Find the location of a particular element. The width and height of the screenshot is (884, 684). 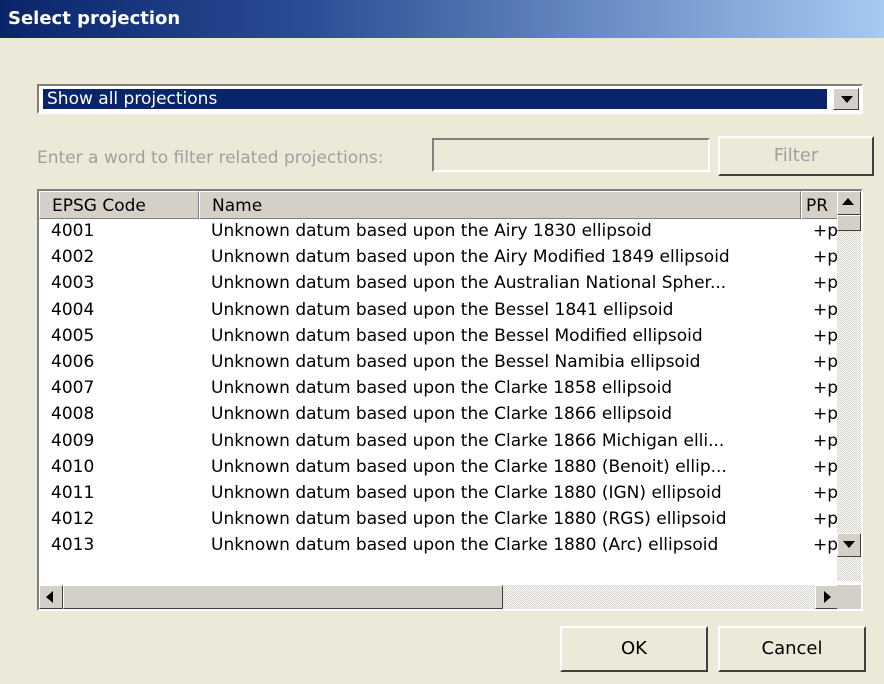

vertical-scroll-thumb is located at coordinates (849, 223).